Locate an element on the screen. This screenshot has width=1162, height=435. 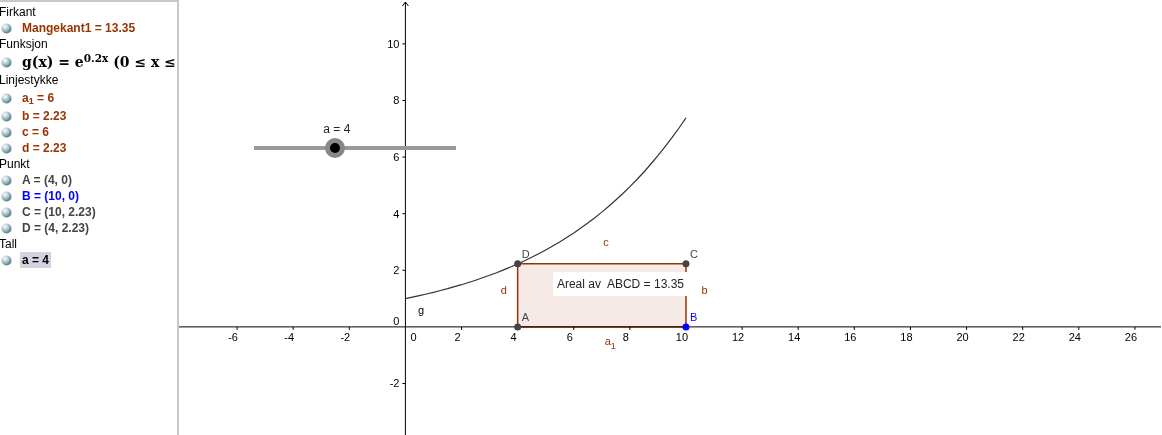
object-entry: B = (10, 0) is located at coordinates (51, 196).